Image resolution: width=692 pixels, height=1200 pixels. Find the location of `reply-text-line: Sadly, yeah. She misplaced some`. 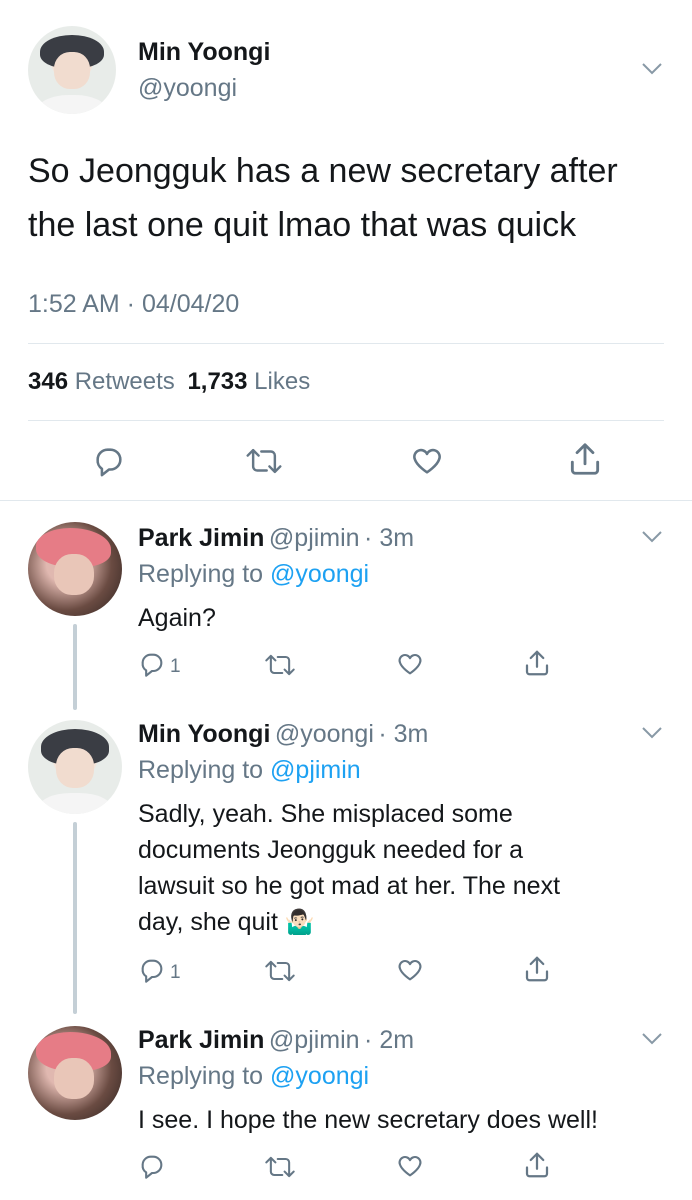

reply-text-line: Sadly, yeah. She misplaced some is located at coordinates (325, 814).